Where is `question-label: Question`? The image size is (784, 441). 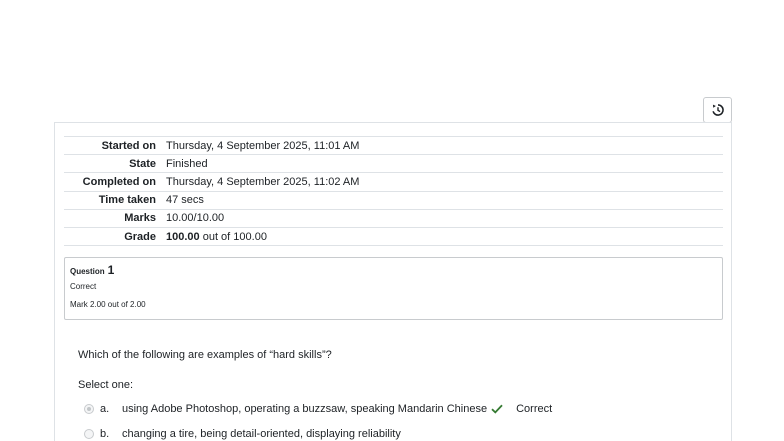
question-label: Question is located at coordinates (87, 271).